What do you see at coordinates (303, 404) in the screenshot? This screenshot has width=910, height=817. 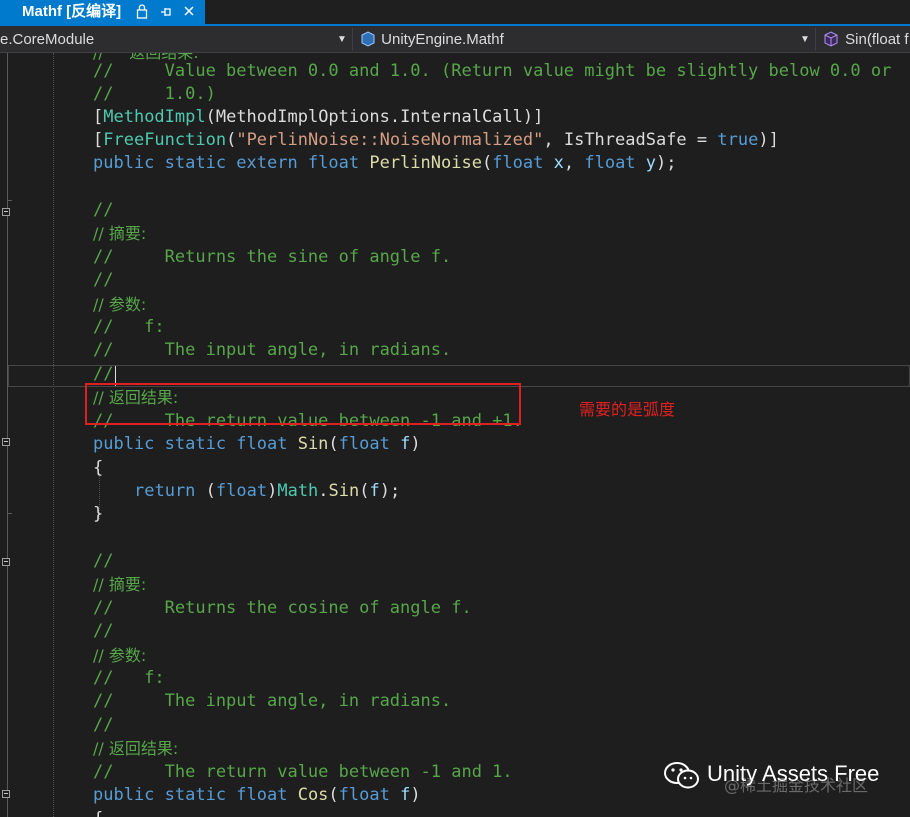 I see `annotation-highlight-box` at bounding box center [303, 404].